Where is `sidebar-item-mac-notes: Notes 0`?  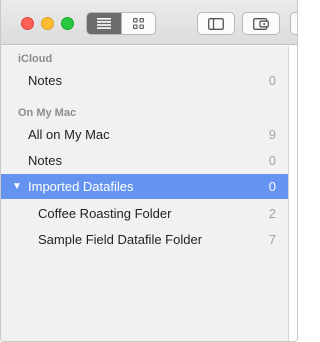
sidebar-item-mac-notes: Notes 0 is located at coordinates (144, 160).